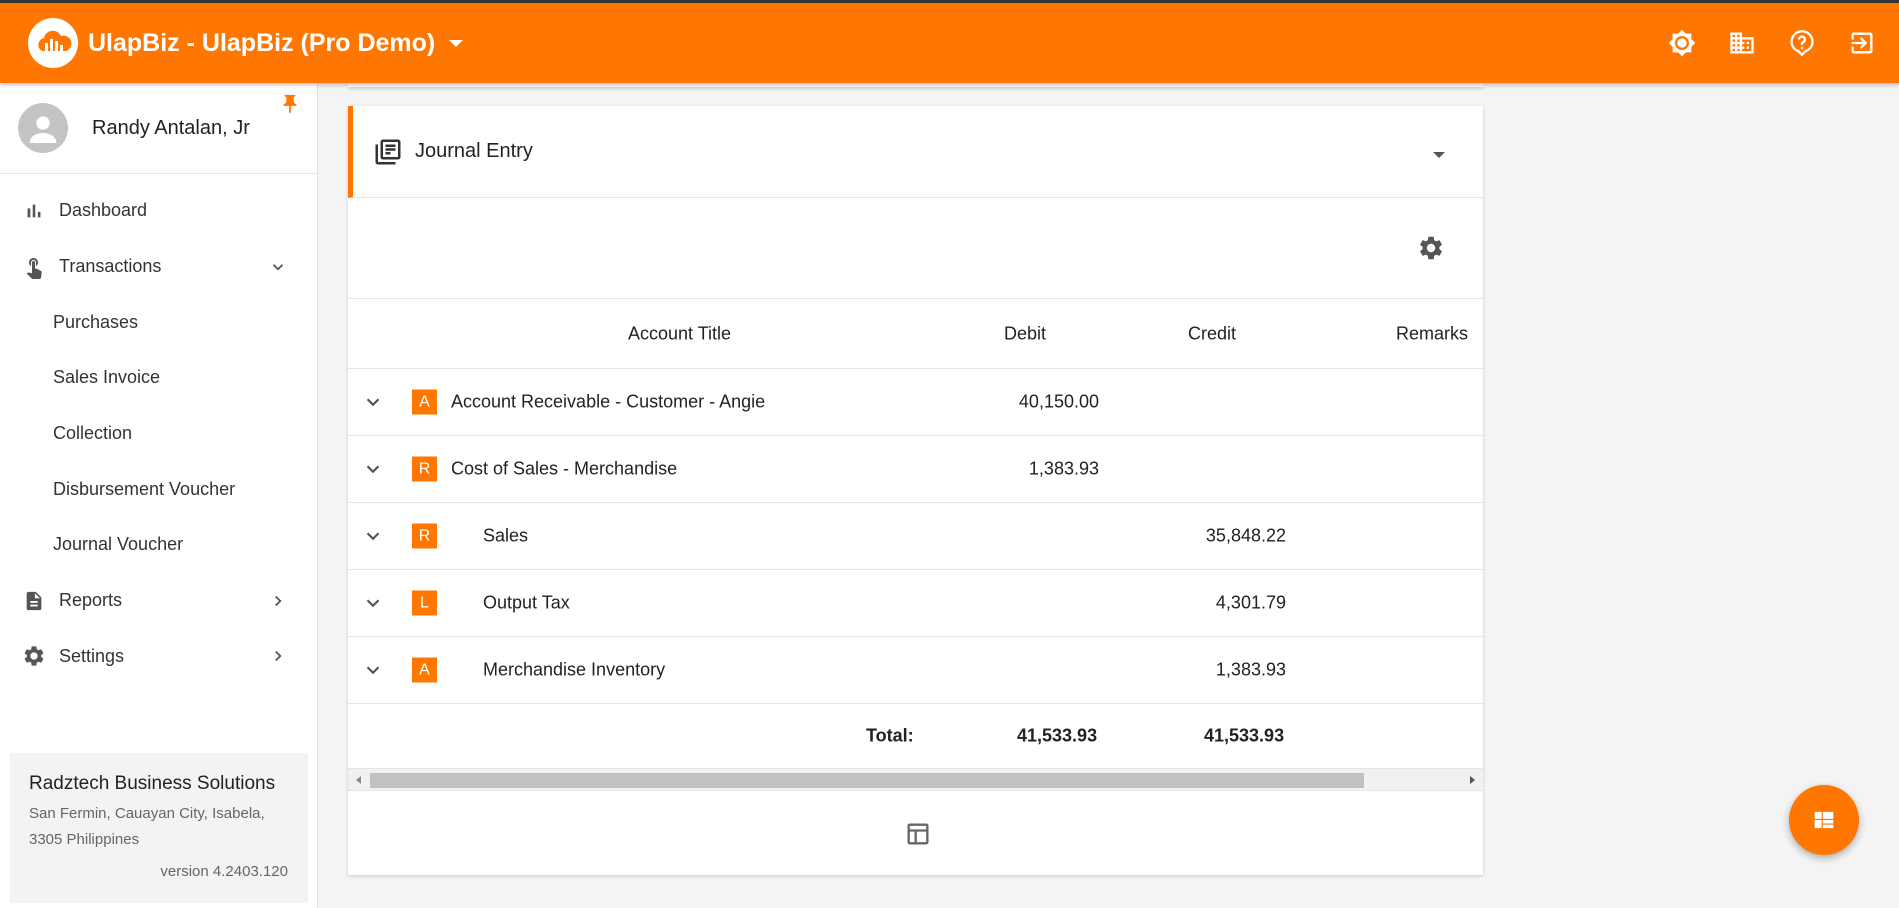 Image resolution: width=1899 pixels, height=908 pixels. Describe the element at coordinates (34, 211) in the screenshot. I see `bar-chart-icon` at that location.